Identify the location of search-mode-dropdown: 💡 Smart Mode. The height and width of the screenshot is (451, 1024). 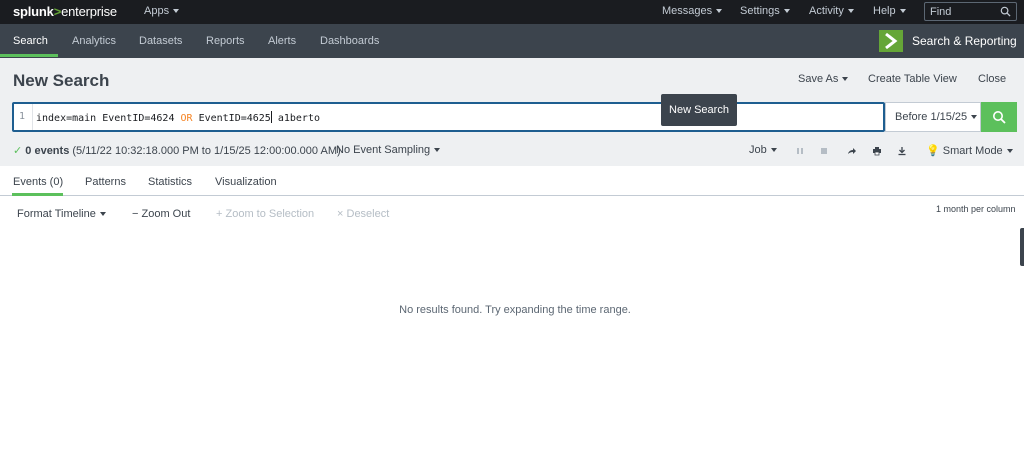
(969, 150).